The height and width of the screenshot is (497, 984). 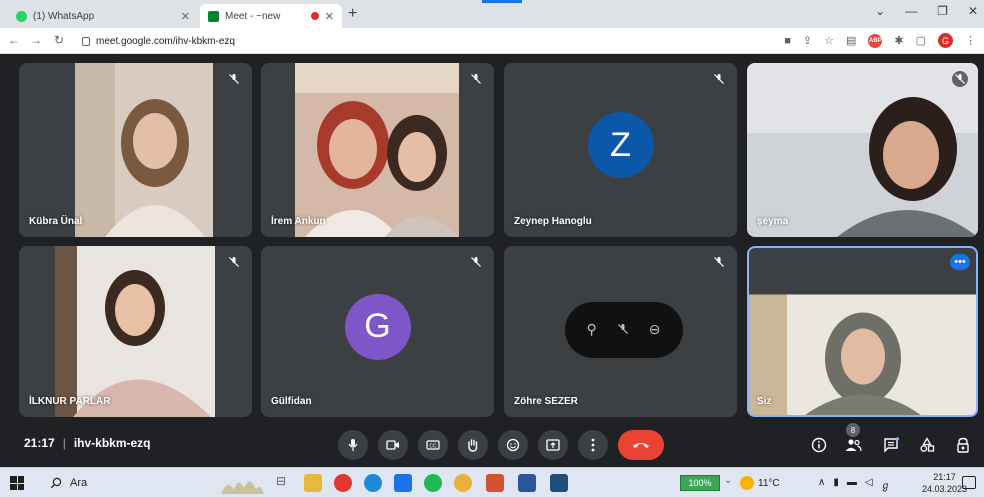 I want to click on tab-title: Meet - ~new, so click(x=253, y=16).